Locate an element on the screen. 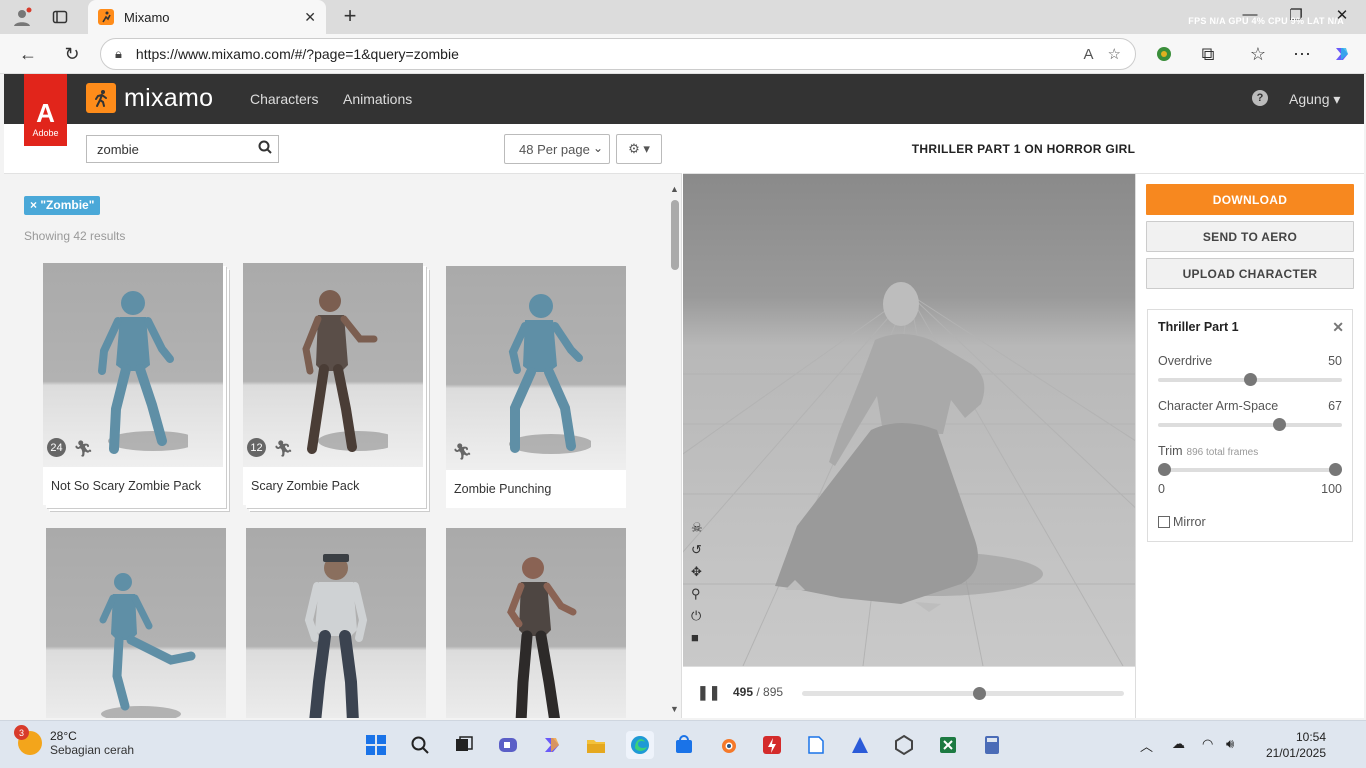 This screenshot has height=768, width=1366. weather-widget: 3 28°C Sebagian cerah is located at coordinates (74, 741).